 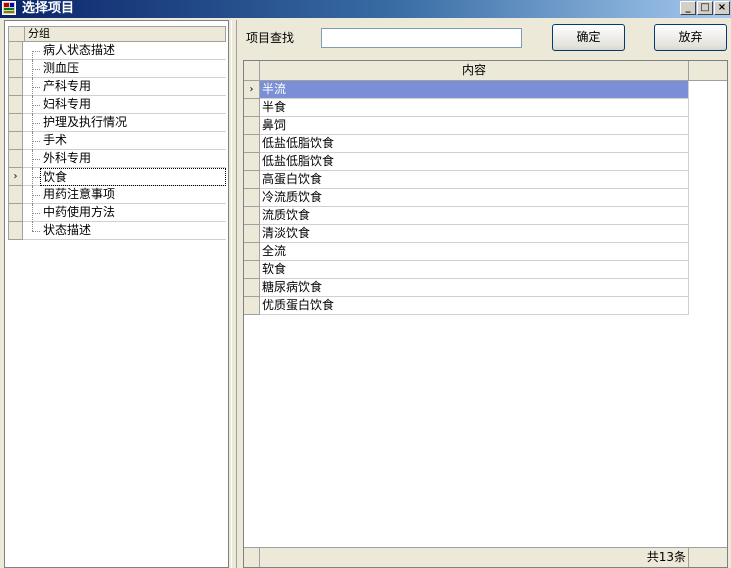 I want to click on app-grid-icon, so click(x=9, y=8).